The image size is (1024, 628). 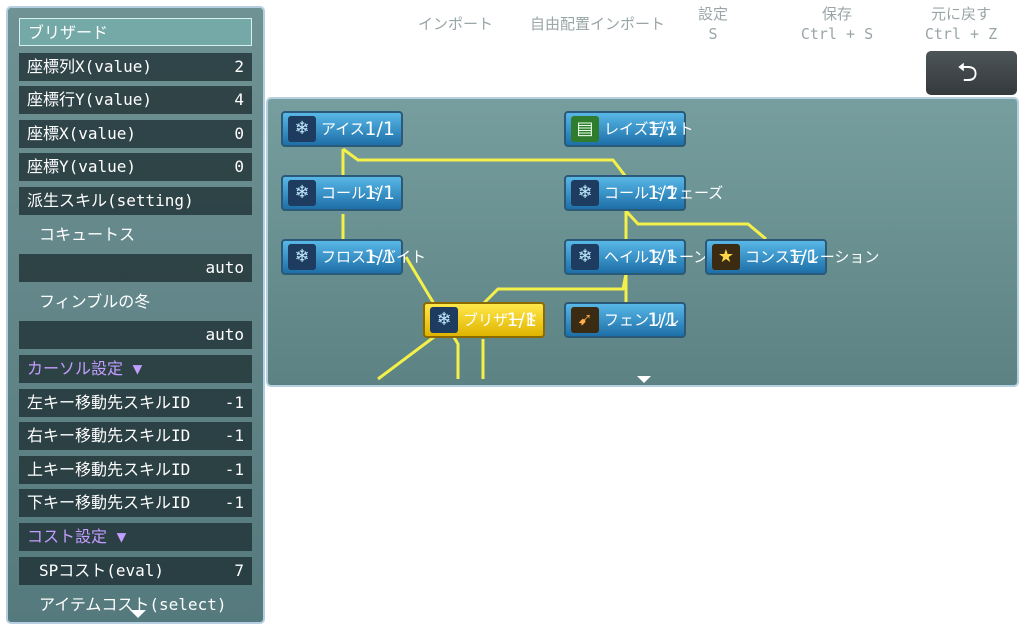 I want to click on prop-label: 座標列X(value), so click(x=90, y=66).